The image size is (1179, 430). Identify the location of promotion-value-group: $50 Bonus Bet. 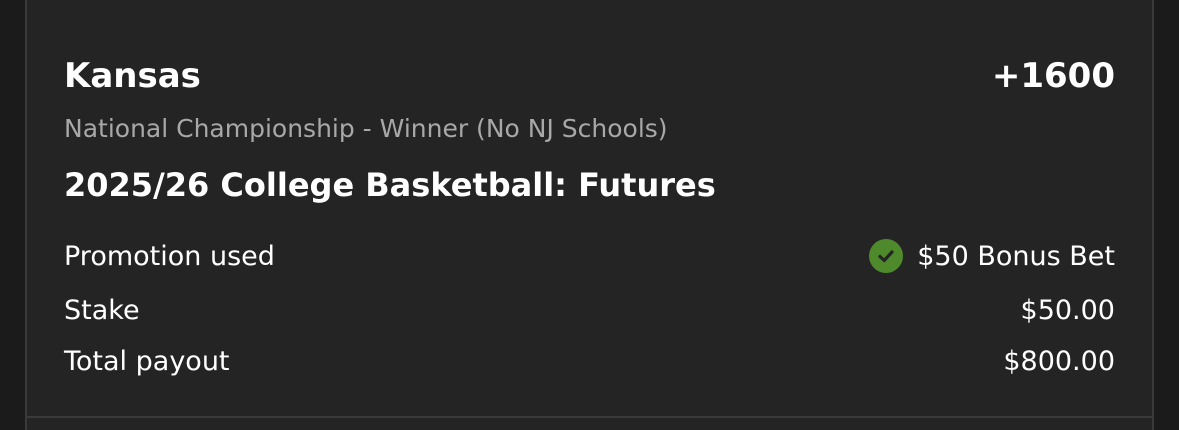
(992, 256).